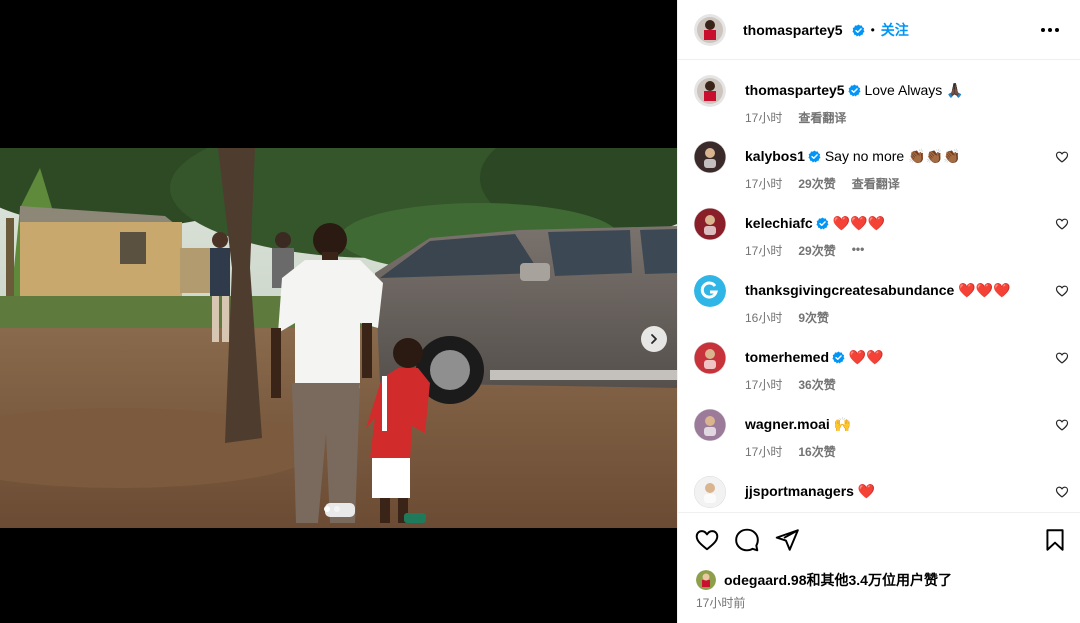 This screenshot has height=623, width=1080. I want to click on share-icon, so click(787, 540).